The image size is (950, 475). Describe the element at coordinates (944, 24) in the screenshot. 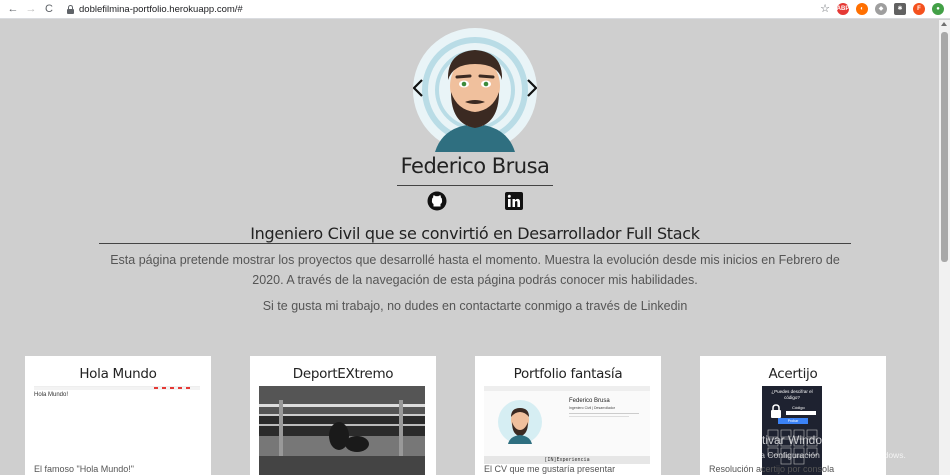

I see `scroll-up-arrow-icon` at that location.